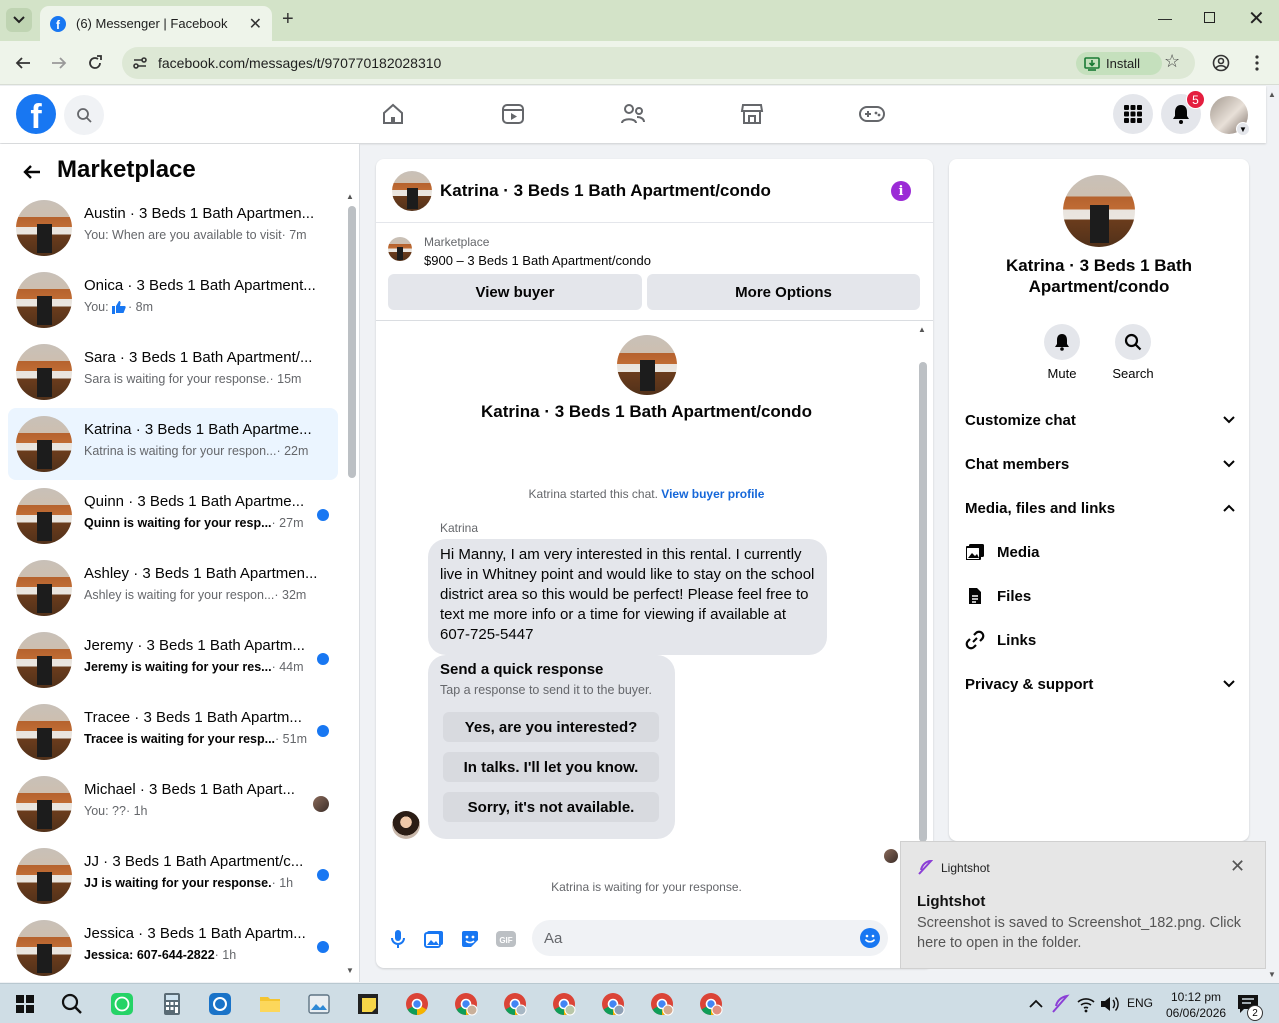 This screenshot has width=1279, height=1023. Describe the element at coordinates (393, 114) in the screenshot. I see `home-icon` at that location.